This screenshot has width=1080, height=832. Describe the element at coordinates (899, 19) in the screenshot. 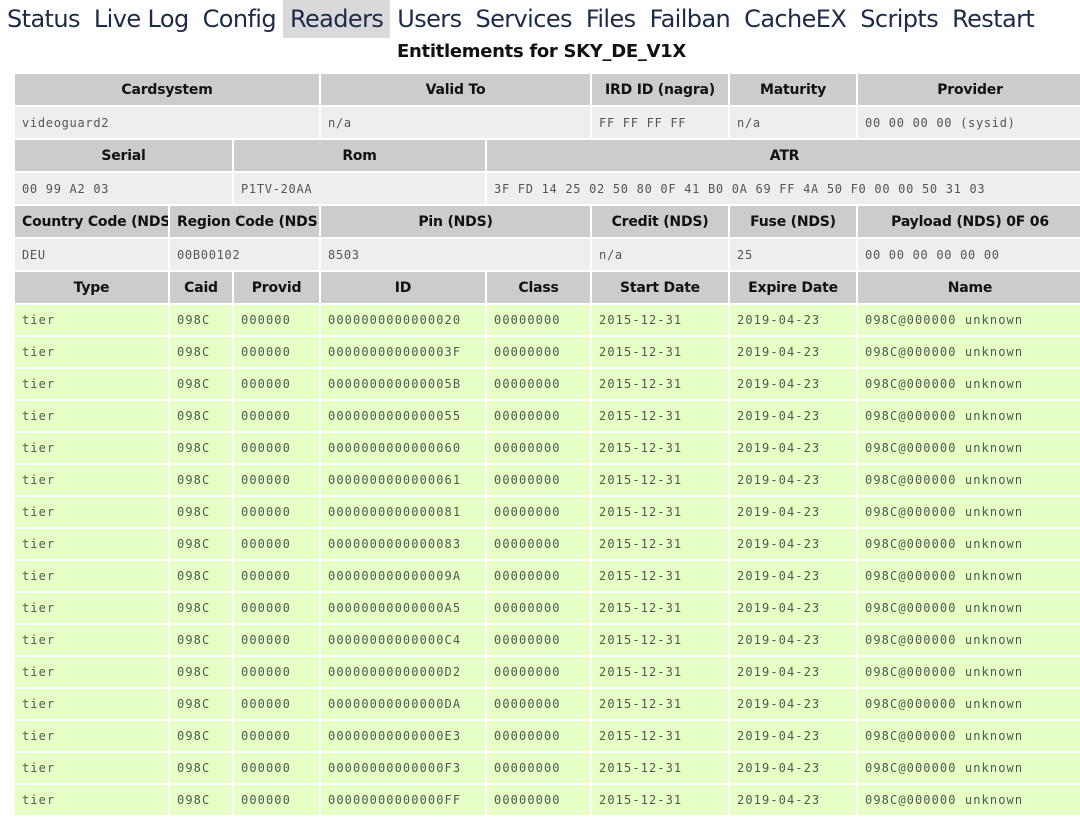

I see `menu-item-scripts: Scripts` at that location.